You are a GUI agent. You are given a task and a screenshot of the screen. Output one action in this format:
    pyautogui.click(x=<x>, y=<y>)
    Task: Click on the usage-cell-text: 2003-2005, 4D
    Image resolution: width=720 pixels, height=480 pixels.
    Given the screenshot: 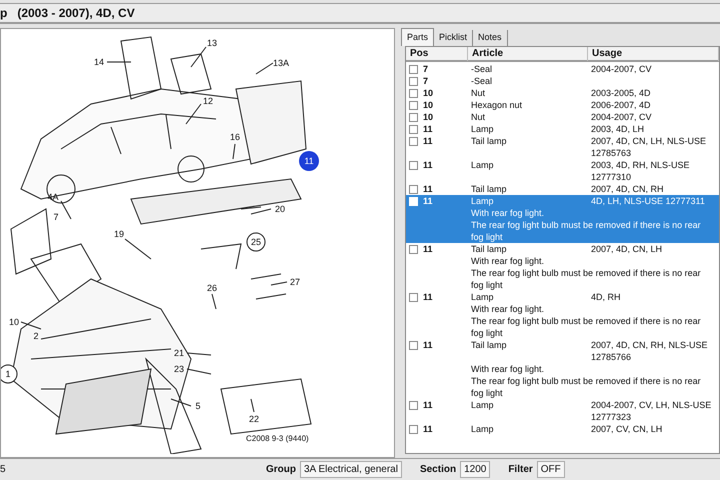 What is the action you would take?
    pyautogui.click(x=621, y=93)
    